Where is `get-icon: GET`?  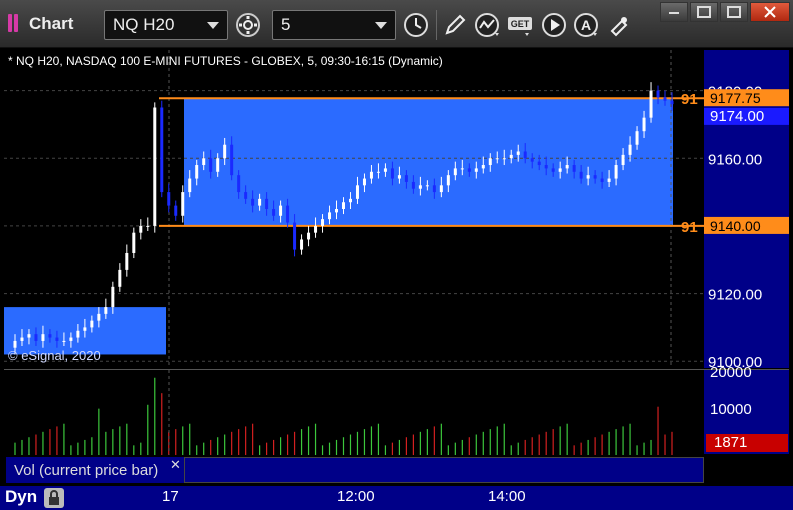
get-icon: GET is located at coordinates (520, 25).